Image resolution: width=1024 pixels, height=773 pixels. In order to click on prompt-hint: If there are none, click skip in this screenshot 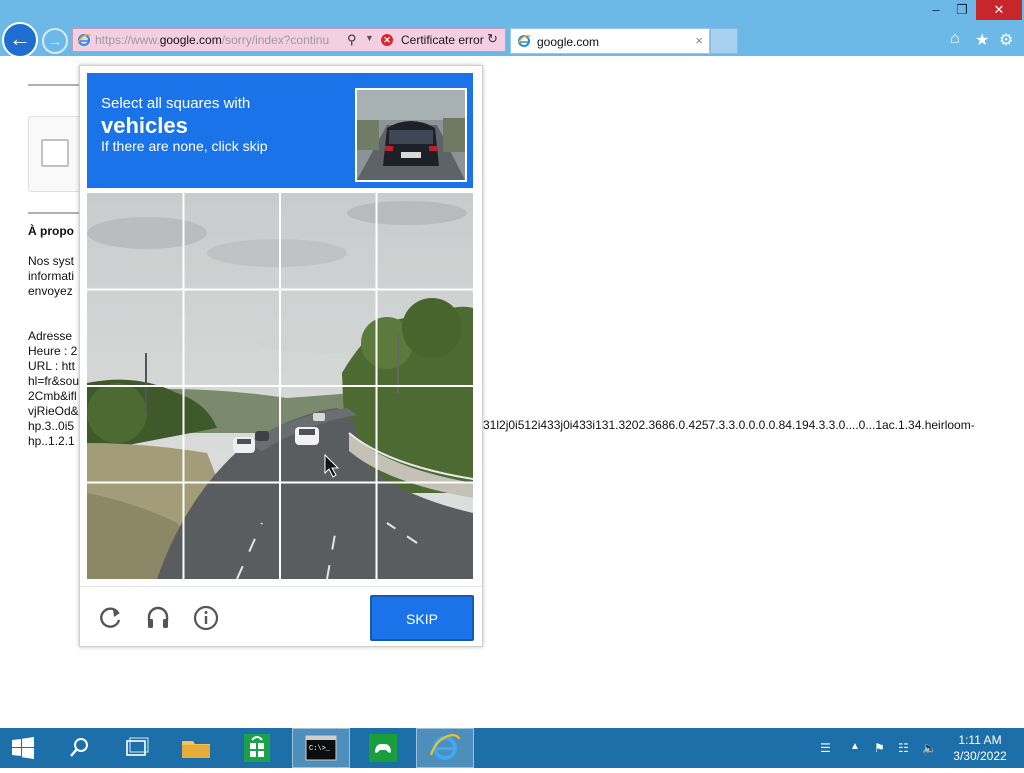, I will do `click(184, 146)`.